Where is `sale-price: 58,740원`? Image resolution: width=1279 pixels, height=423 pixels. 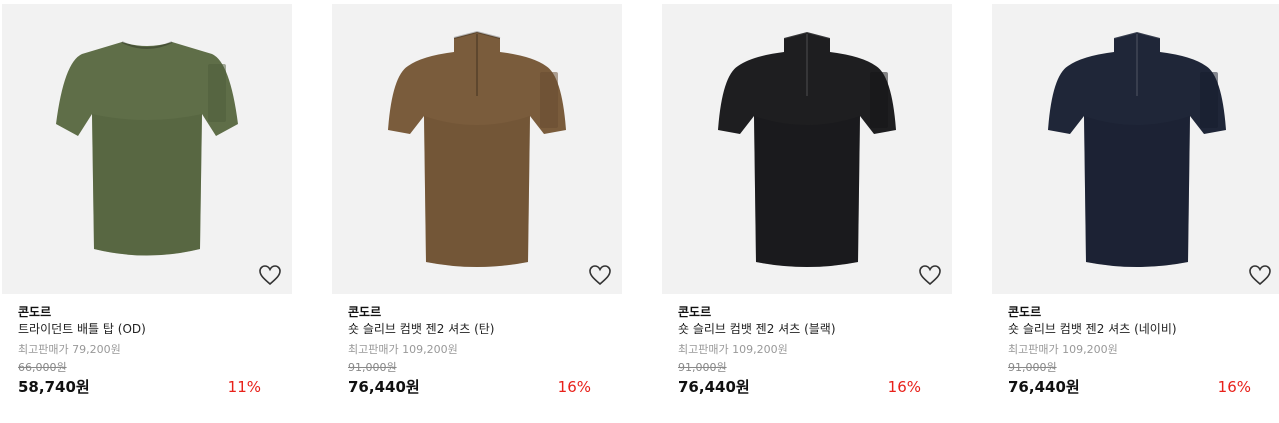 sale-price: 58,740원 is located at coordinates (54, 387).